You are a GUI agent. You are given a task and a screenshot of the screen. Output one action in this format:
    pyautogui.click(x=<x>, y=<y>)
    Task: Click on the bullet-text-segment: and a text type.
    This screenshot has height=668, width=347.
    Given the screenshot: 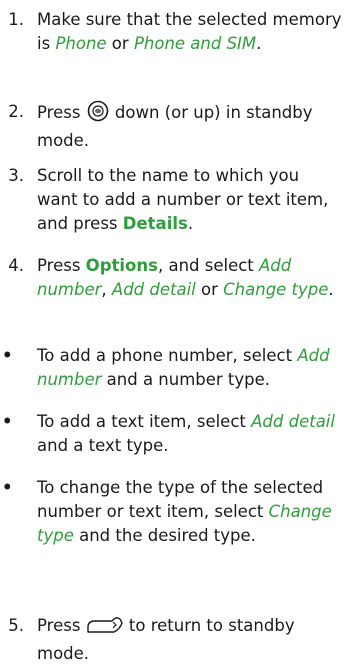 What is the action you would take?
    pyautogui.click(x=103, y=445)
    